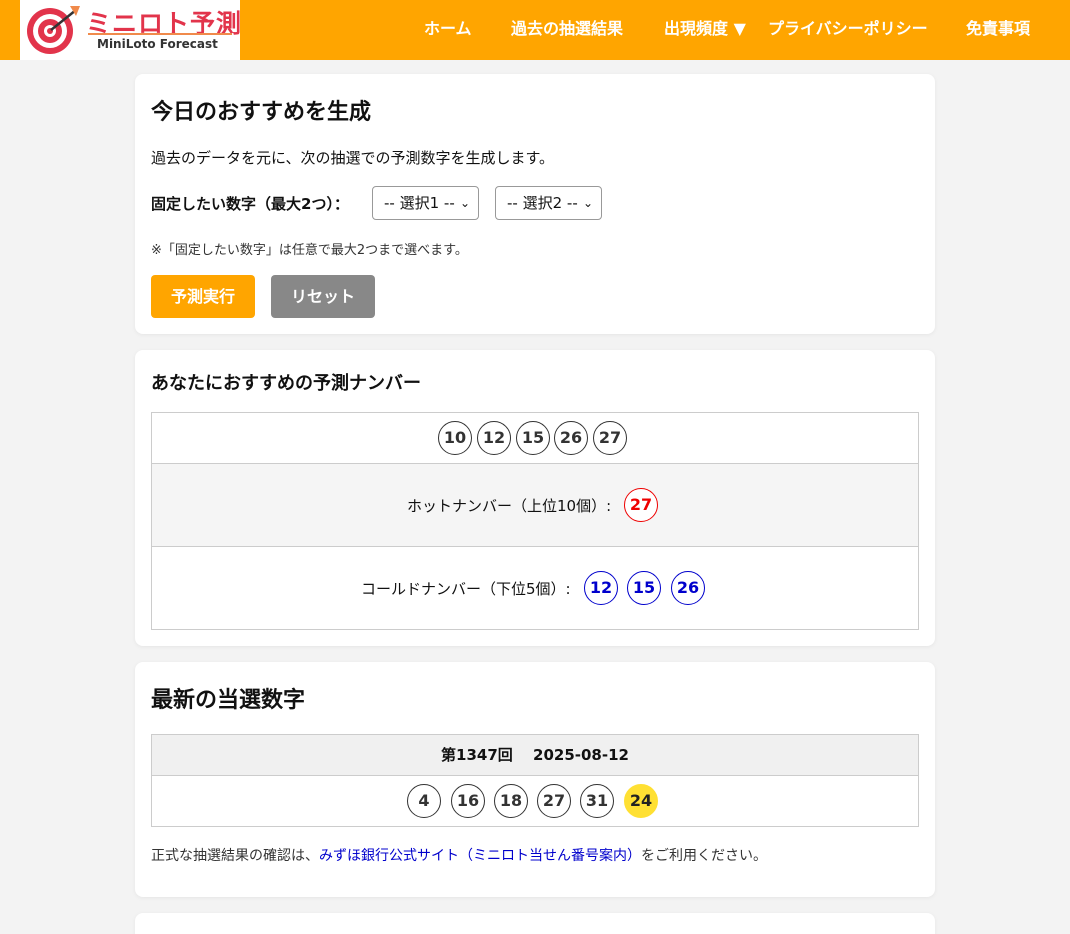 The height and width of the screenshot is (934, 1070). Describe the element at coordinates (511, 801) in the screenshot. I see `winning-number-ball: 18` at that location.